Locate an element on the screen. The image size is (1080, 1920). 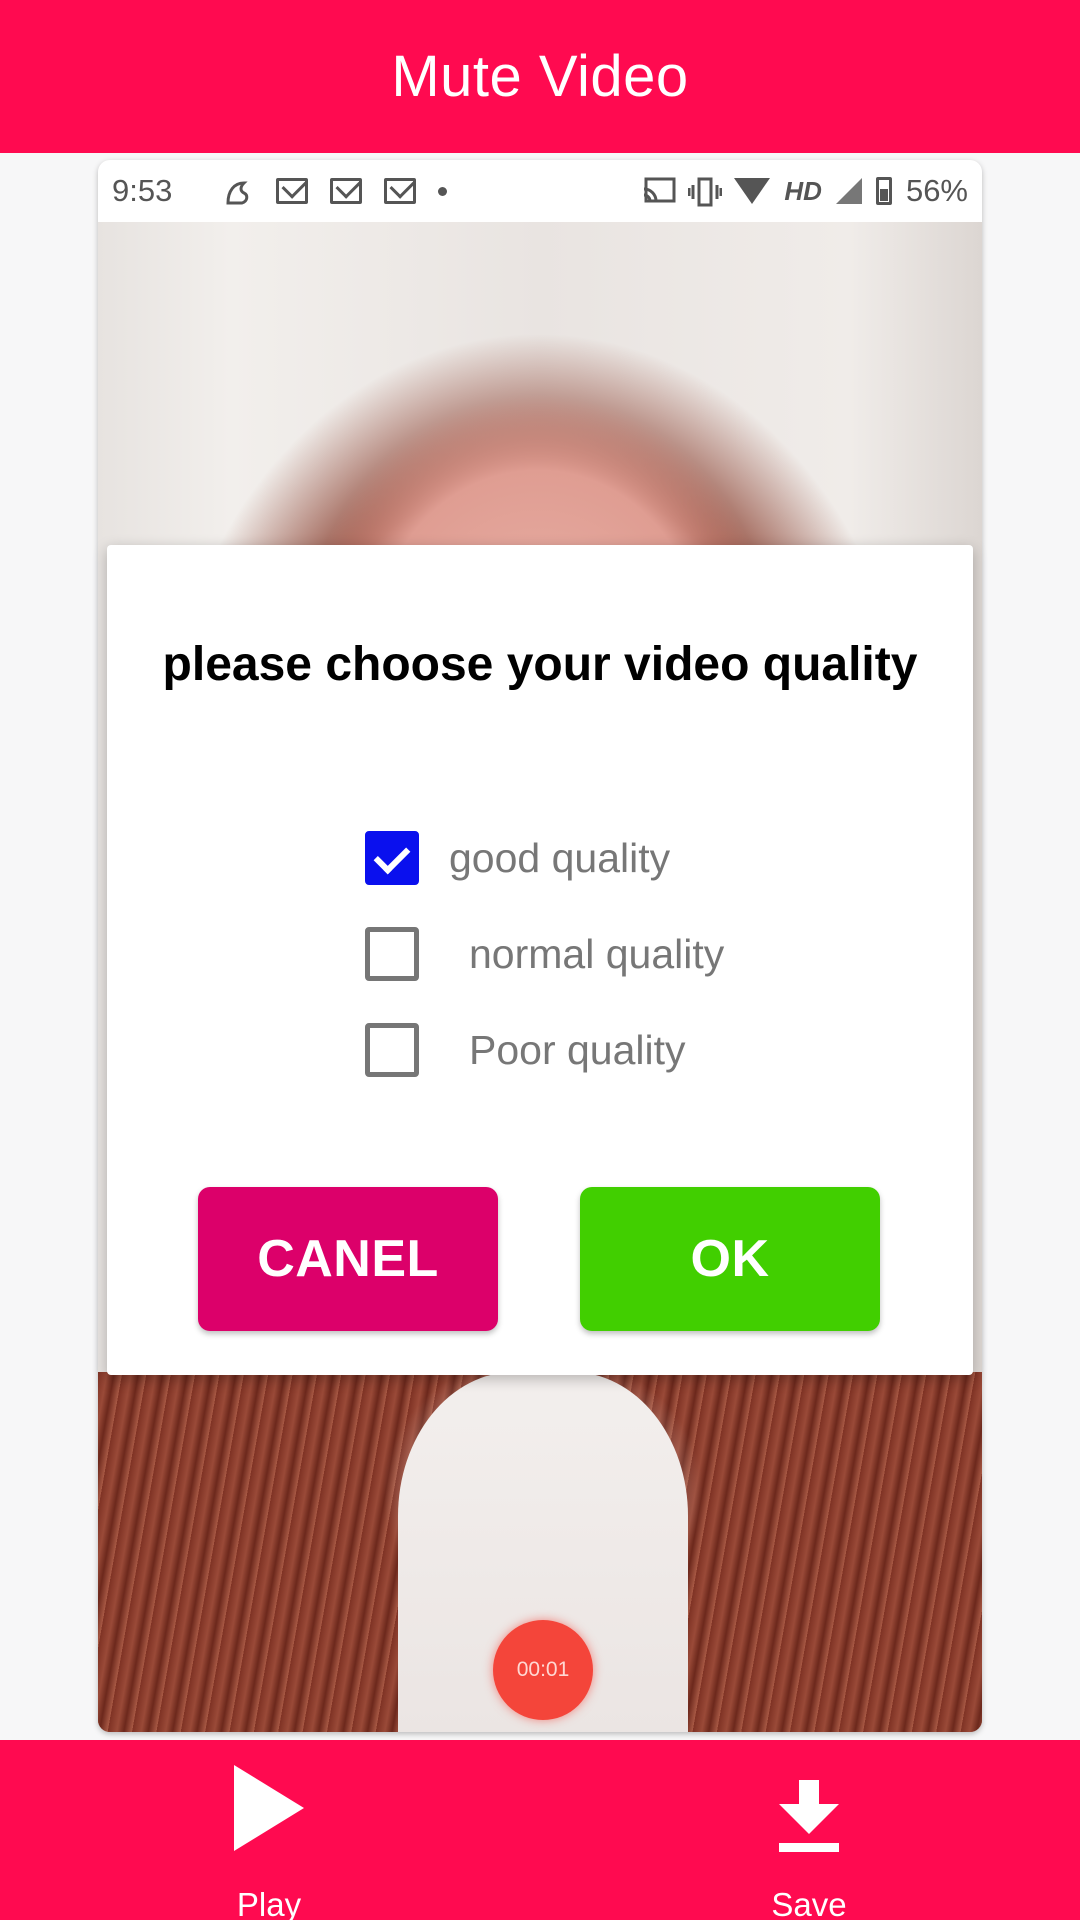
dialog-title: please choose your video quality is located at coordinates (540, 664).